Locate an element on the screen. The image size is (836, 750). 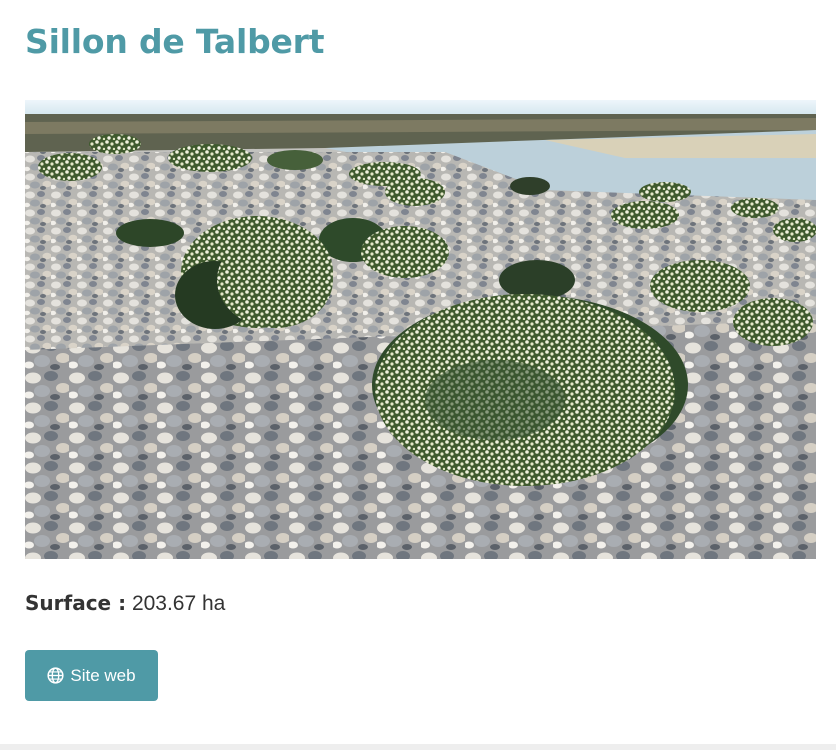
website-button-label: Site web is located at coordinates (103, 675).